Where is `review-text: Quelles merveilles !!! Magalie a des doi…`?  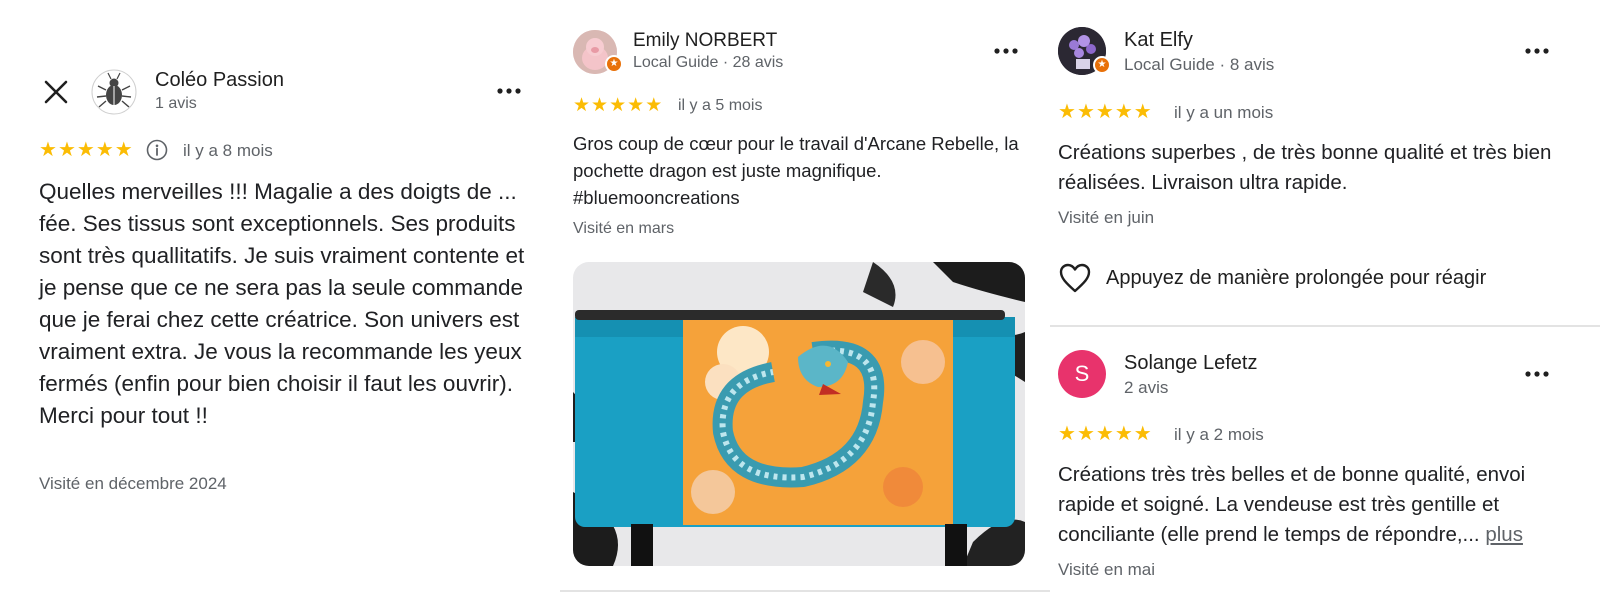
review-text: Quelles merveilles !!! Magalie a des doi… is located at coordinates (282, 303).